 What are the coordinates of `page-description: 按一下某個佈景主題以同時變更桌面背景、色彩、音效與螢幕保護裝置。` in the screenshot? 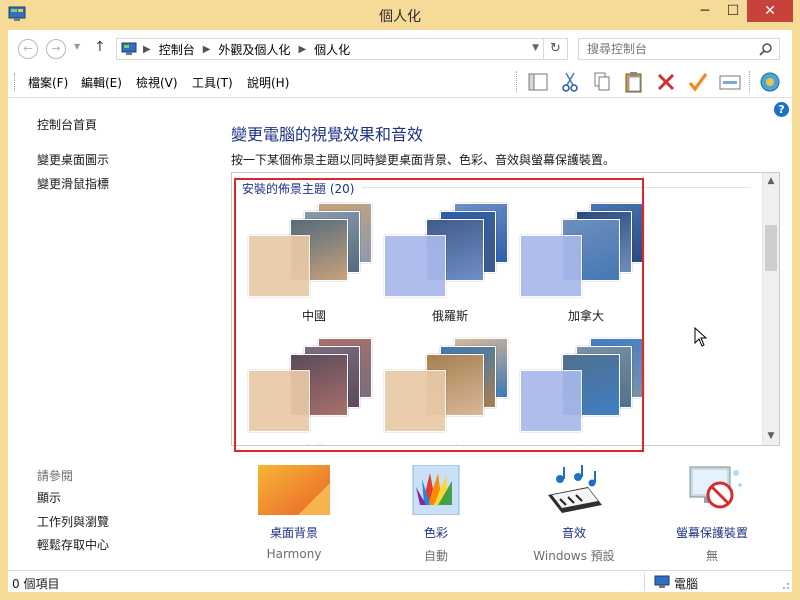 It's located at (423, 160).